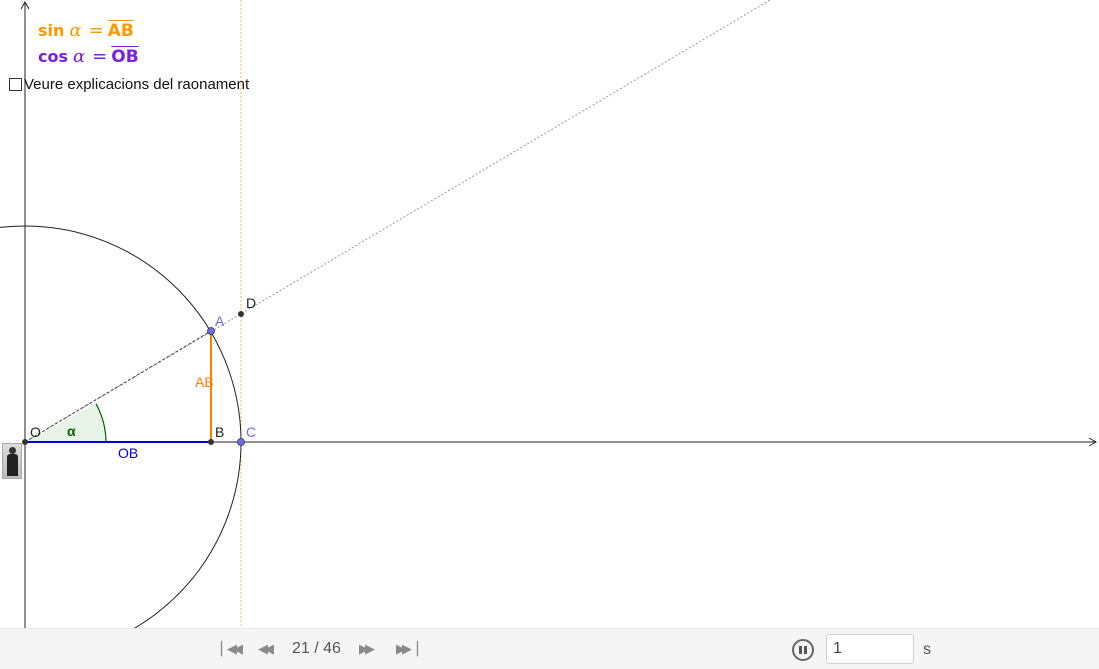  I want to click on sin-segment: AB, so click(120, 31).